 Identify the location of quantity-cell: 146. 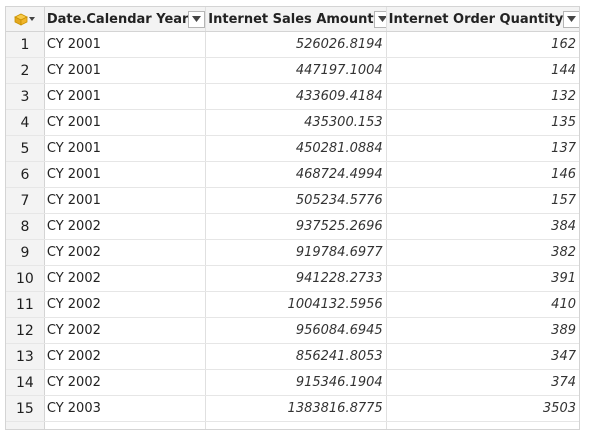
(483, 174).